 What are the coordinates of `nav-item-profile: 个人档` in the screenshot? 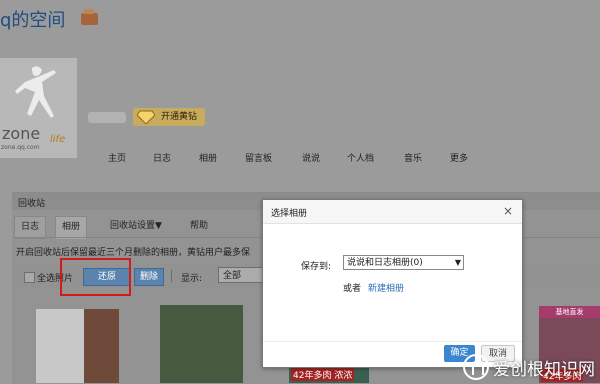 It's located at (360, 157).